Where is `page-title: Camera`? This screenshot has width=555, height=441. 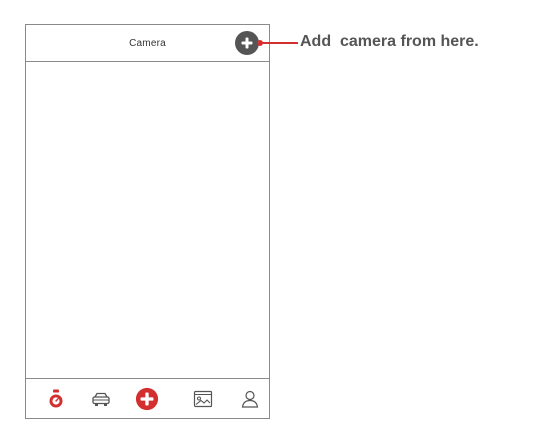
page-title: Camera is located at coordinates (147, 43).